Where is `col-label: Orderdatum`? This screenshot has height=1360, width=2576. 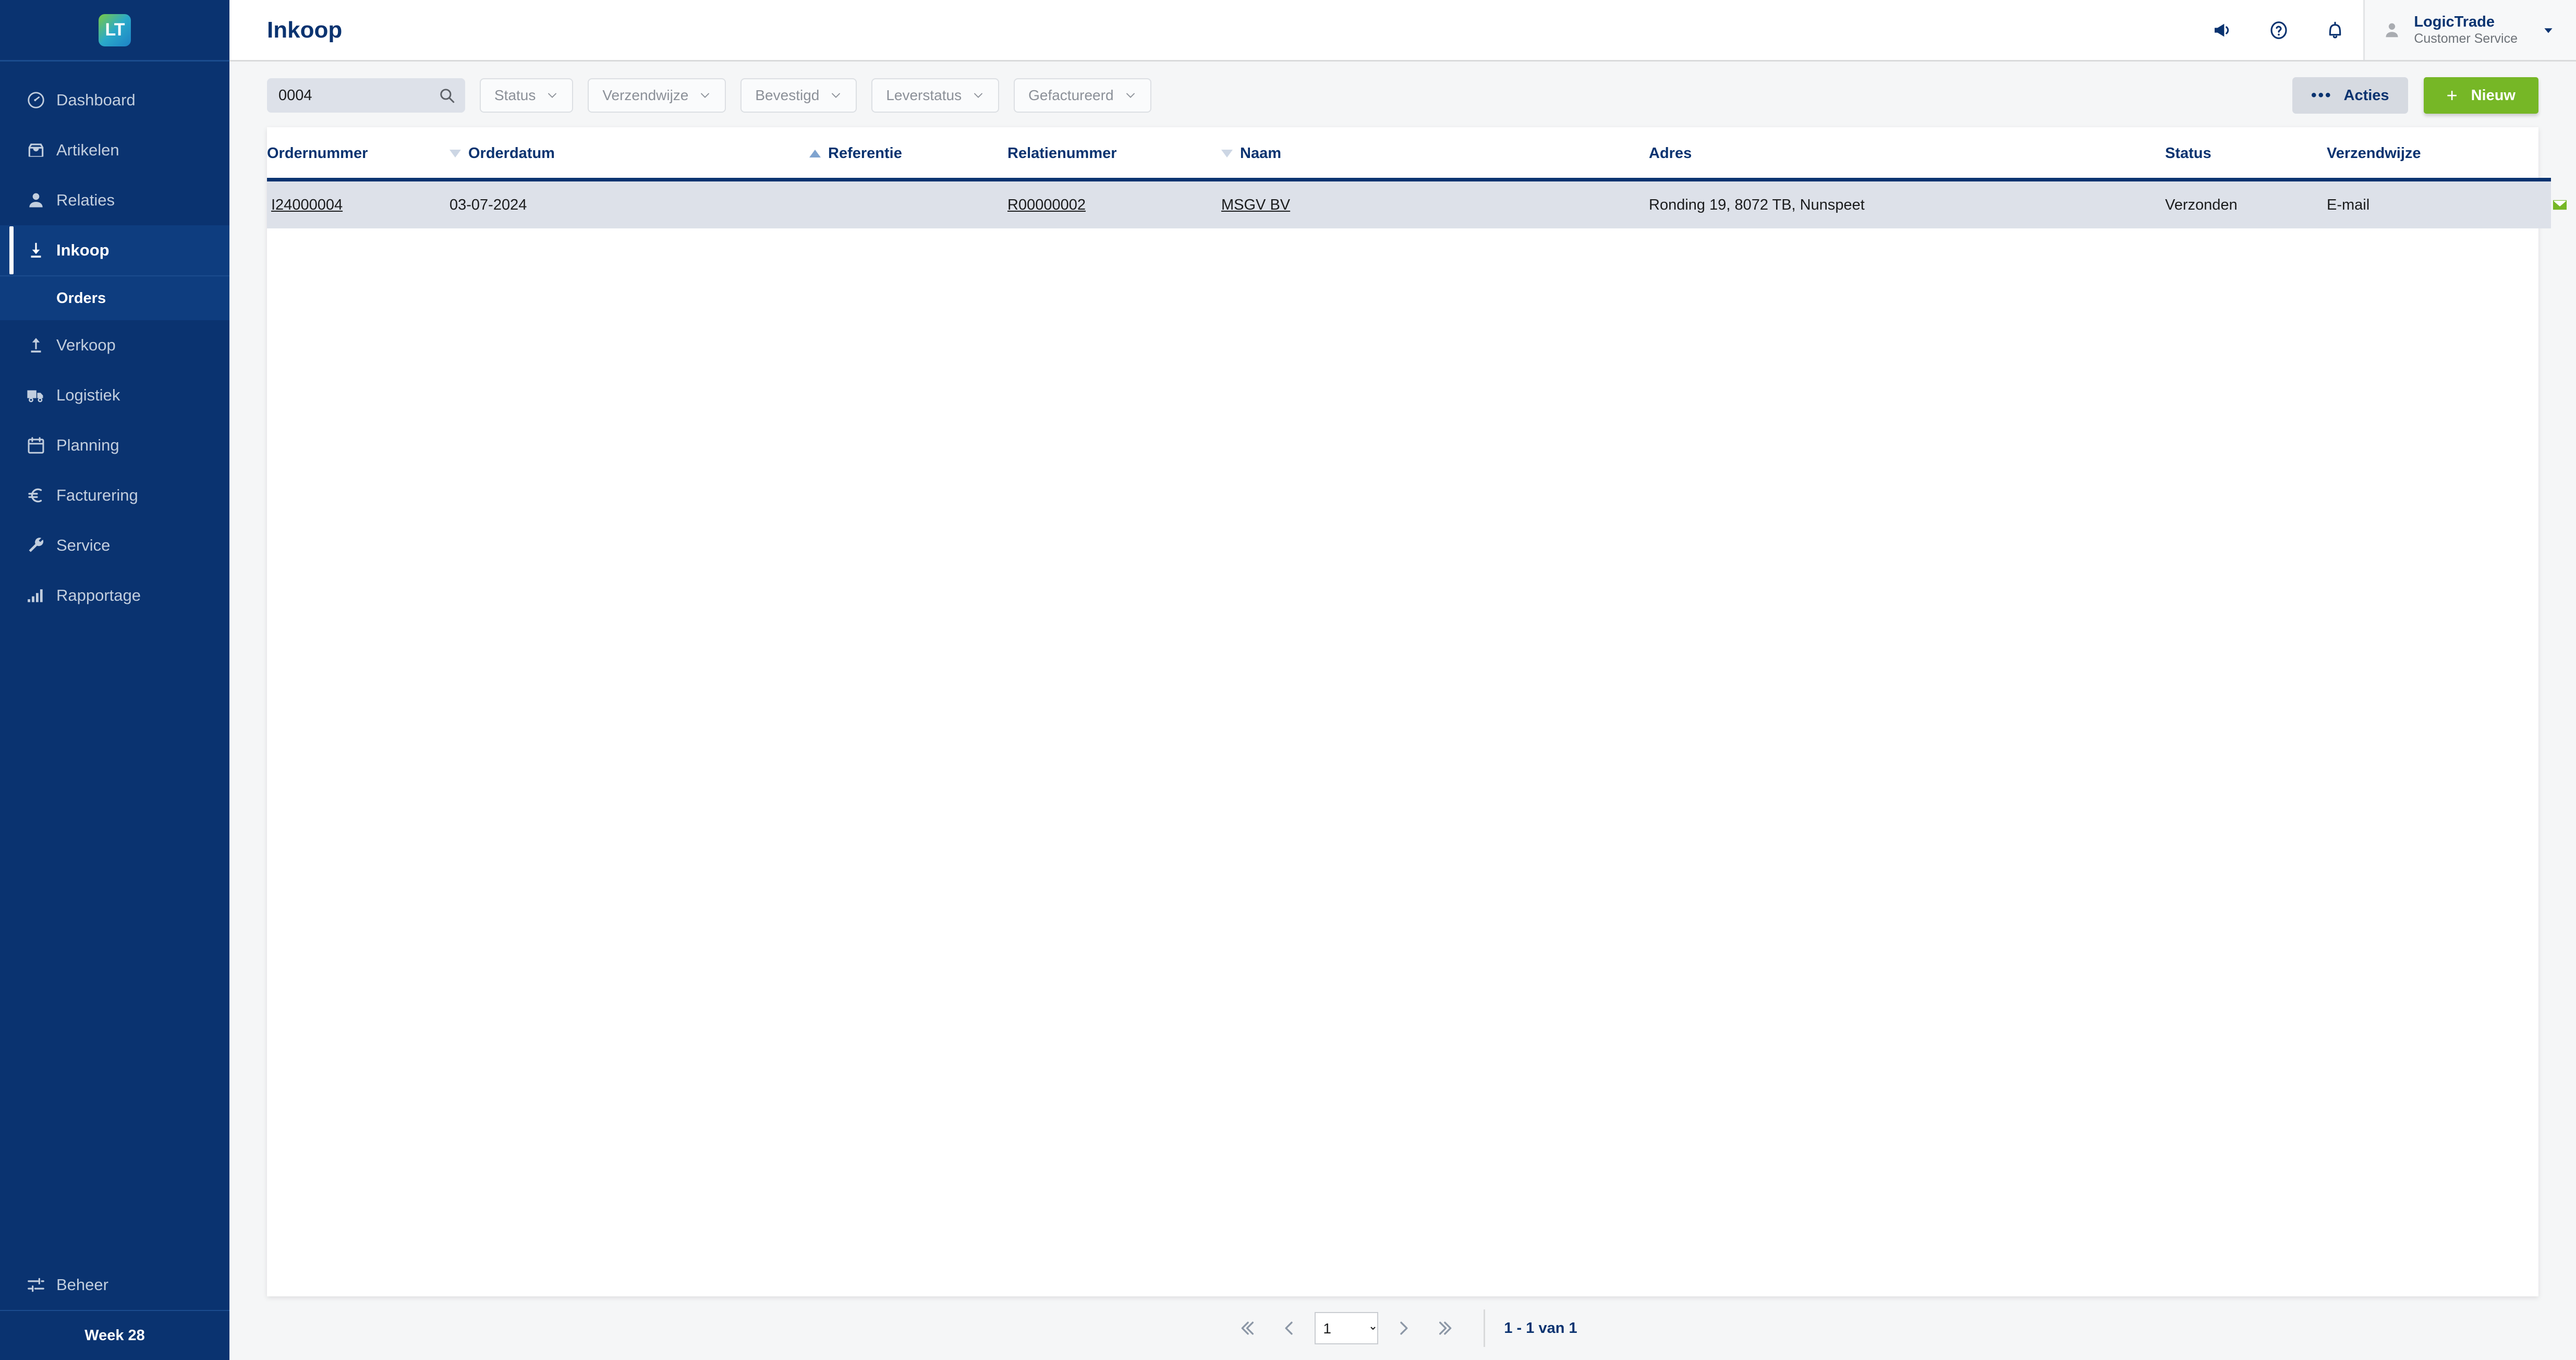 col-label: Orderdatum is located at coordinates (511, 153).